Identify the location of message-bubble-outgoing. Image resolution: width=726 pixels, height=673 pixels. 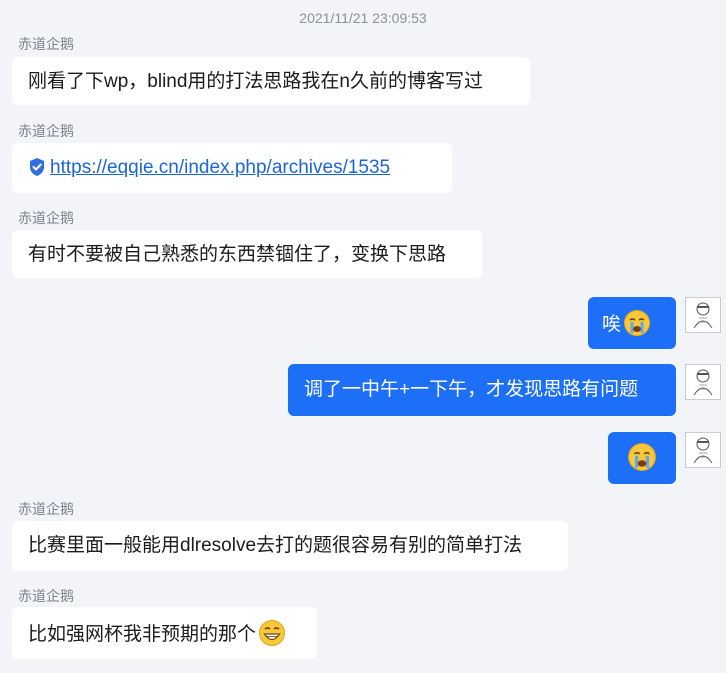
(642, 458).